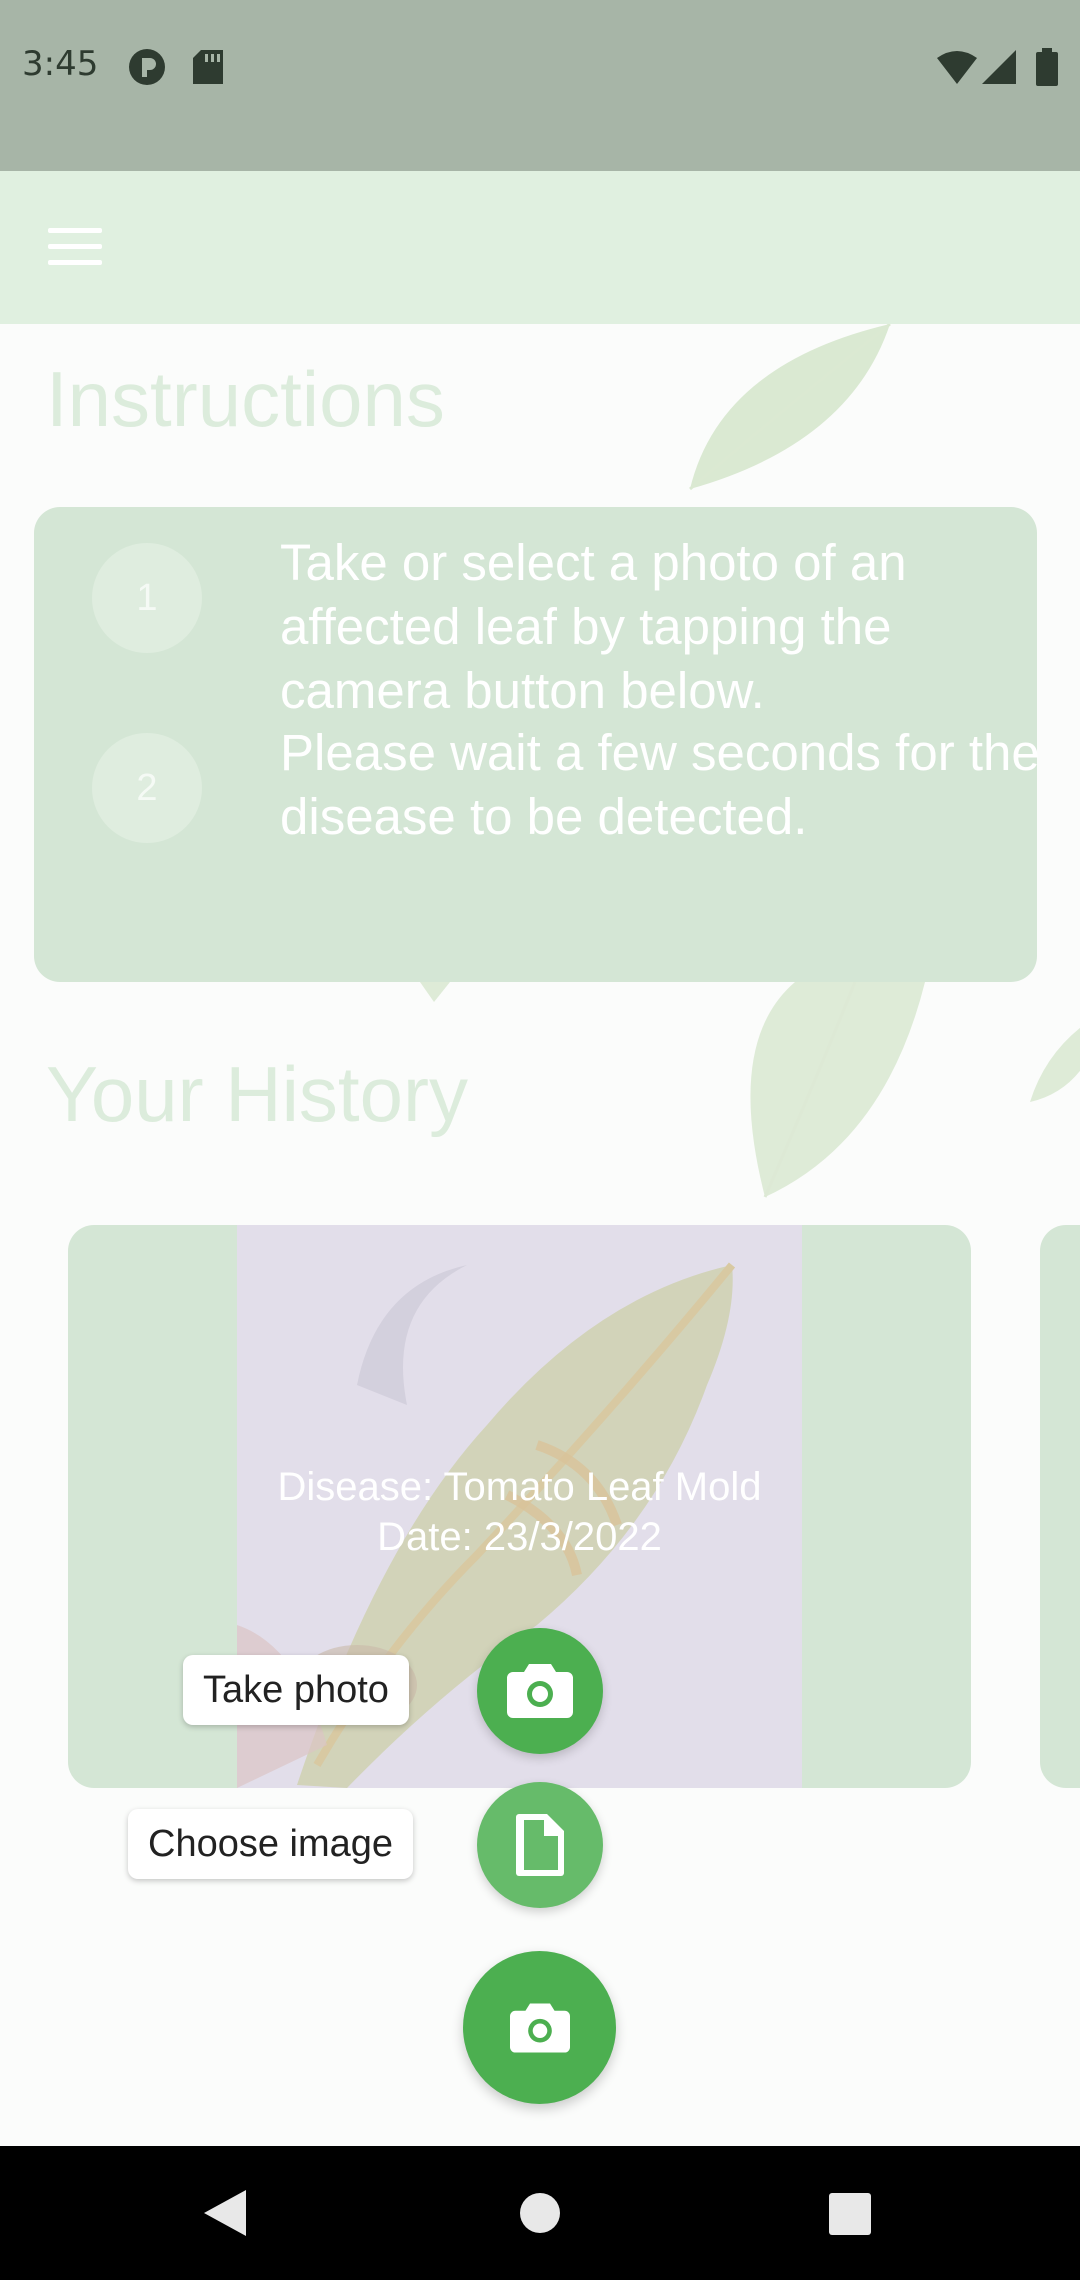 Image resolution: width=1080 pixels, height=2280 pixels. What do you see at coordinates (519, 1537) in the screenshot?
I see `history-date-text: Date: 23/3/2022` at bounding box center [519, 1537].